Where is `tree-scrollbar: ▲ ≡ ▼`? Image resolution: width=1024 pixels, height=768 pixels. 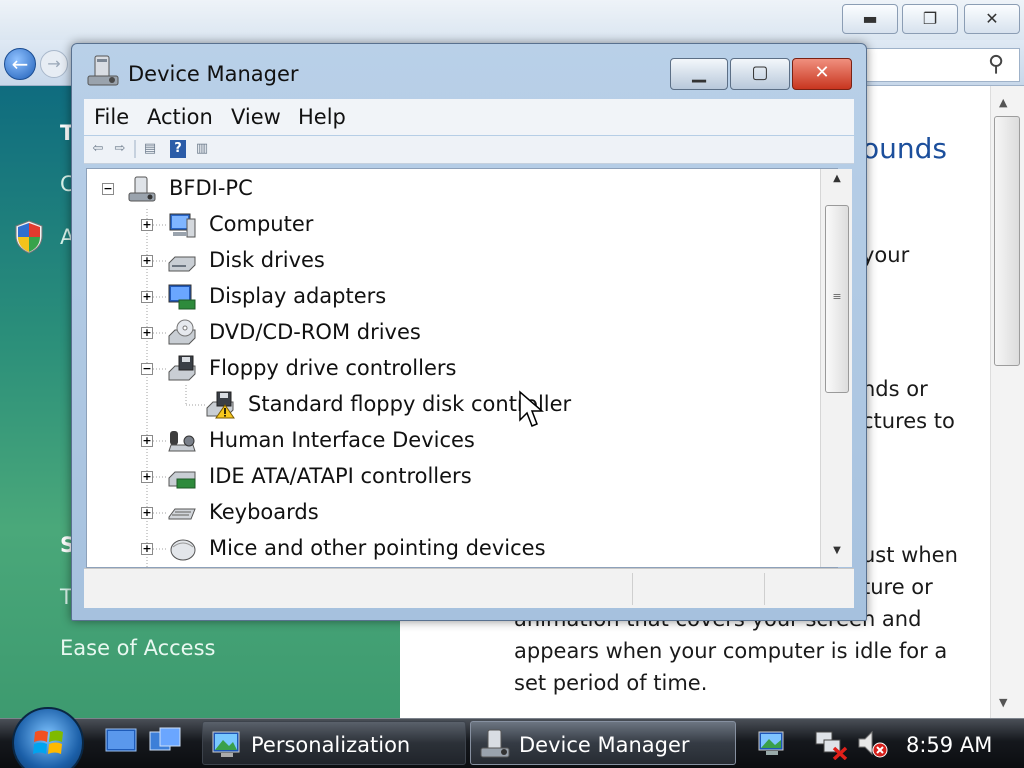 tree-scrollbar: ▲ ≡ ▼ is located at coordinates (836, 368).